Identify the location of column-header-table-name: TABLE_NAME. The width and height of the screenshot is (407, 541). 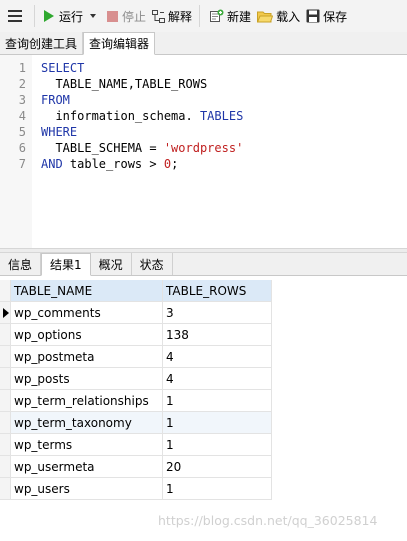
(87, 291).